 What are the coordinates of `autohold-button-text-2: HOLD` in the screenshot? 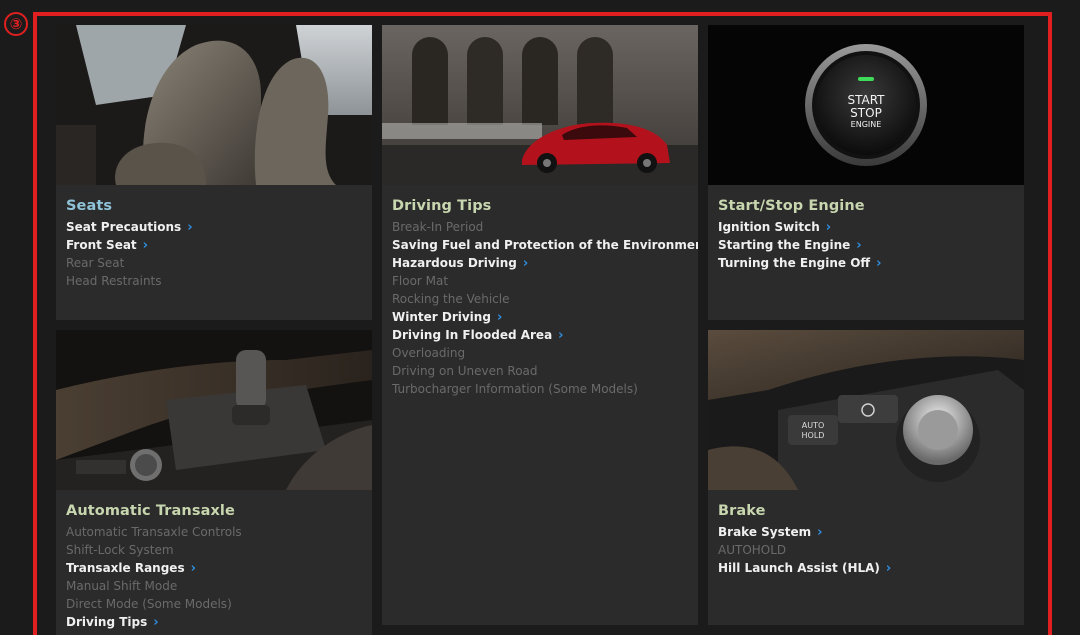 It's located at (813, 435).